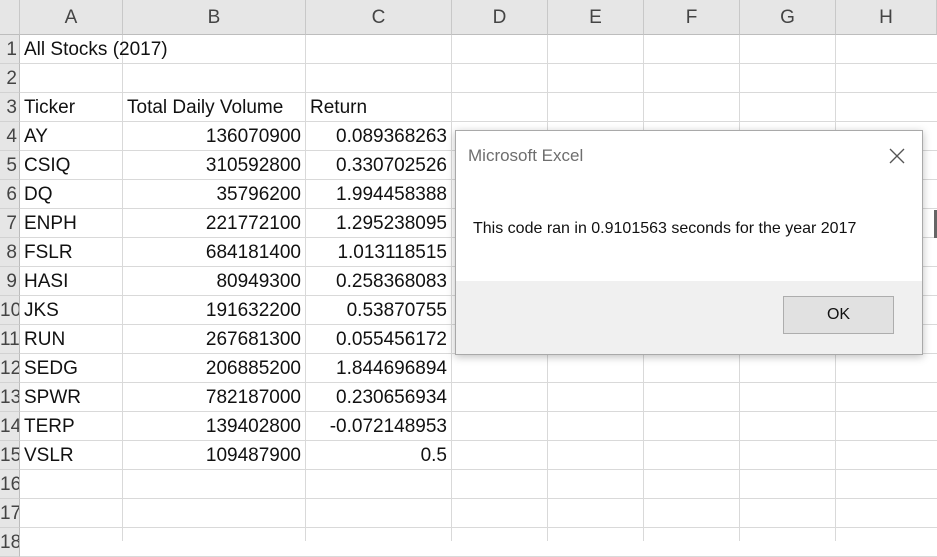 Image resolution: width=937 pixels, height=557 pixels. I want to click on row-header-7: 7, so click(10, 223).